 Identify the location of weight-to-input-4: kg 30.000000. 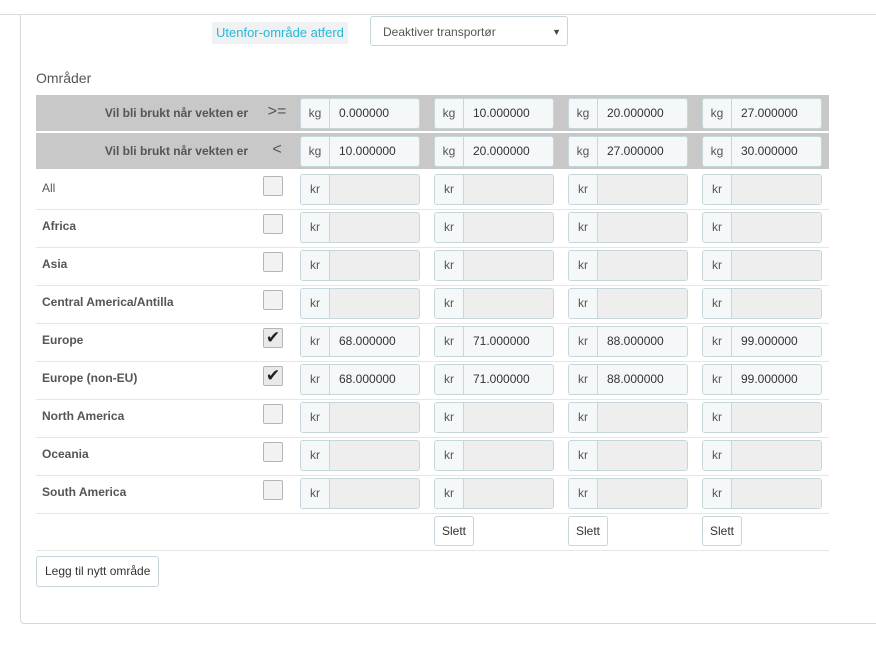
(762, 151).